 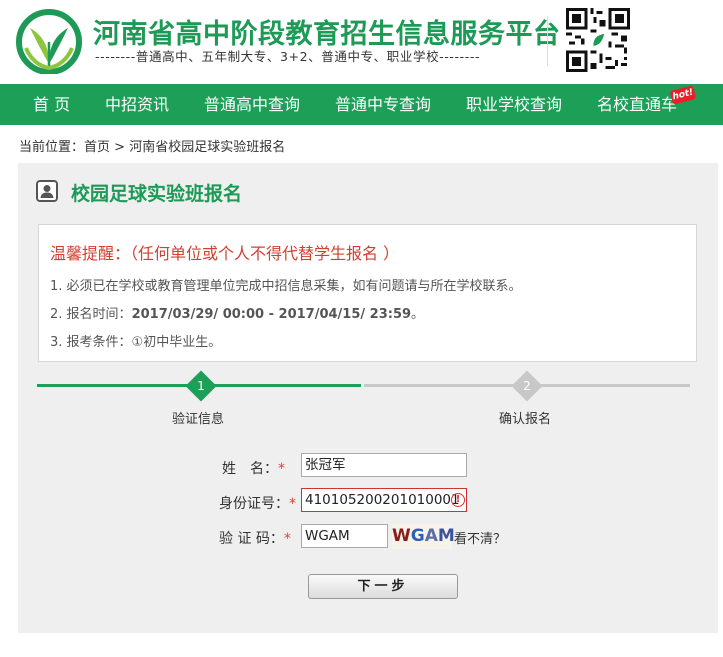 I want to click on main-nav: 首 页 中招资讯 普通高中查询 普通中专查询 职业学校查询 名校直通车, so click(x=361, y=104).